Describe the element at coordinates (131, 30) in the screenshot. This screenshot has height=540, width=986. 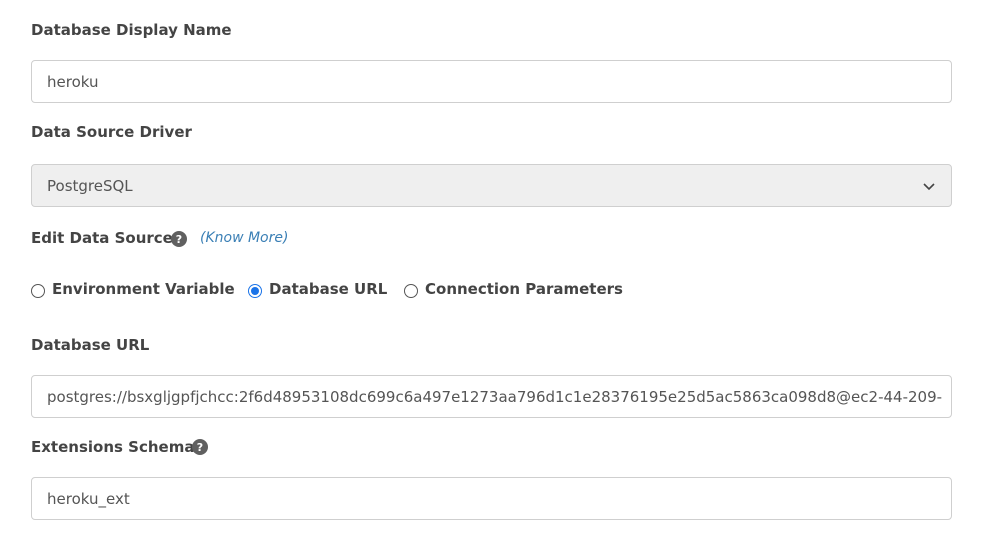
I see `display-name-label: Database Display Name` at that location.